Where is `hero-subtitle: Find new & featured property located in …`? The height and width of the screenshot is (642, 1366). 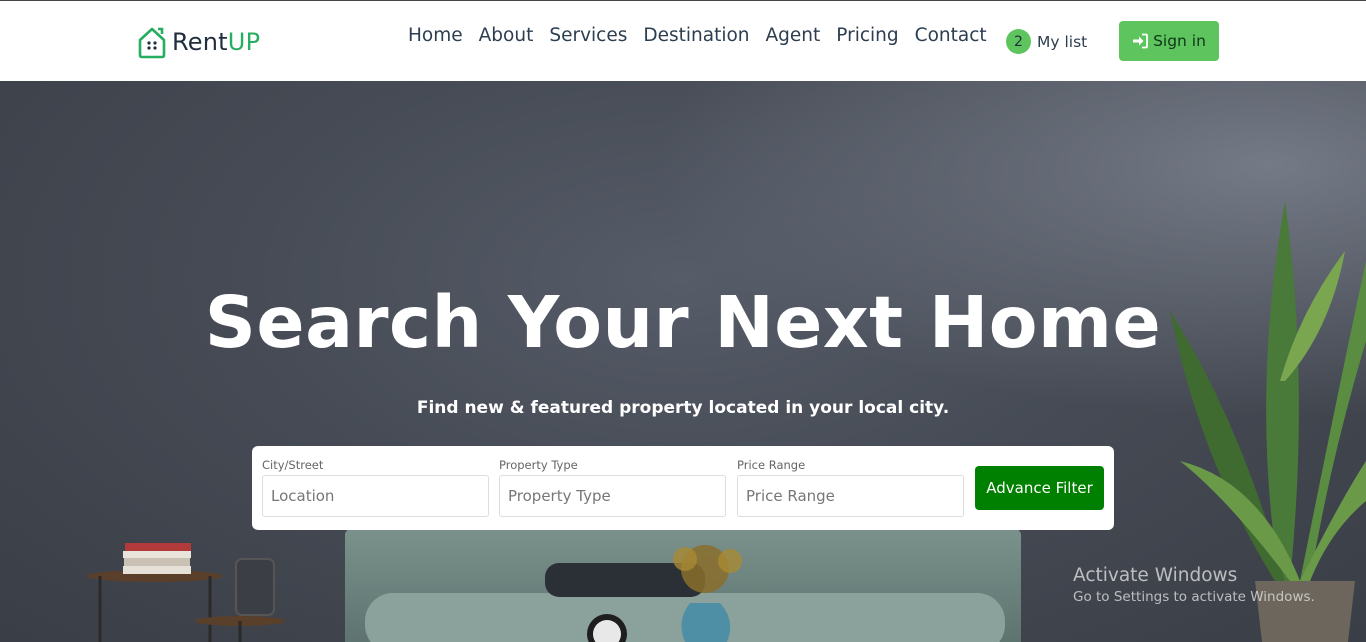
hero-subtitle: Find new & featured property located in … is located at coordinates (683, 408).